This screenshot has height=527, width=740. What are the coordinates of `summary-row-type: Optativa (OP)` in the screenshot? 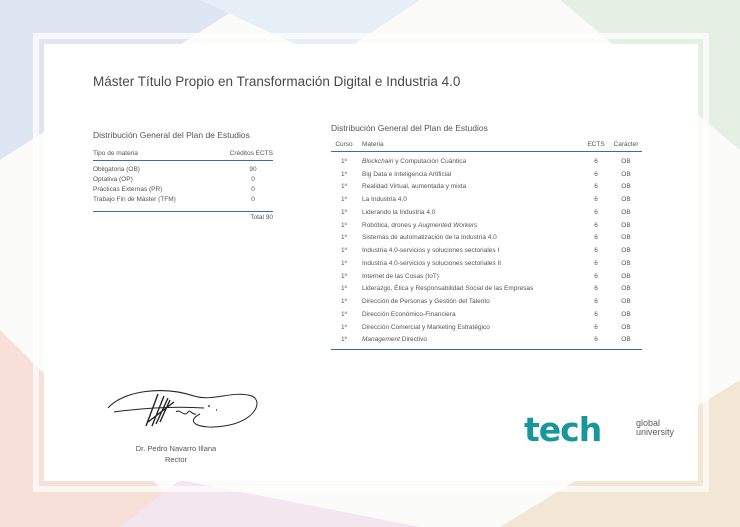 It's located at (113, 179).